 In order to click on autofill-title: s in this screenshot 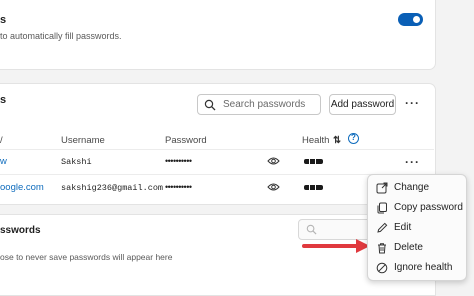, I will do `click(3, 20)`.